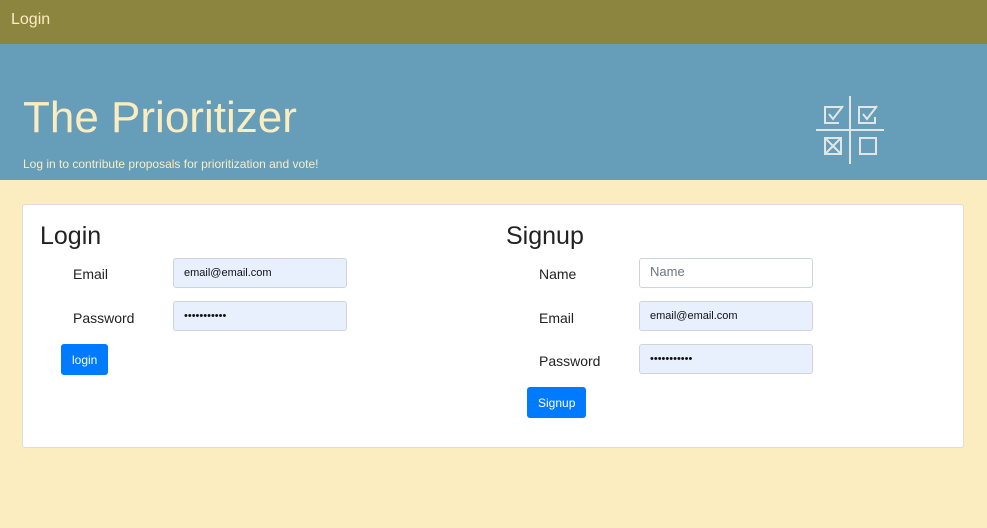 Image resolution: width=987 pixels, height=528 pixels. Describe the element at coordinates (30, 20) in the screenshot. I see `navbar-brand-login: Login` at that location.